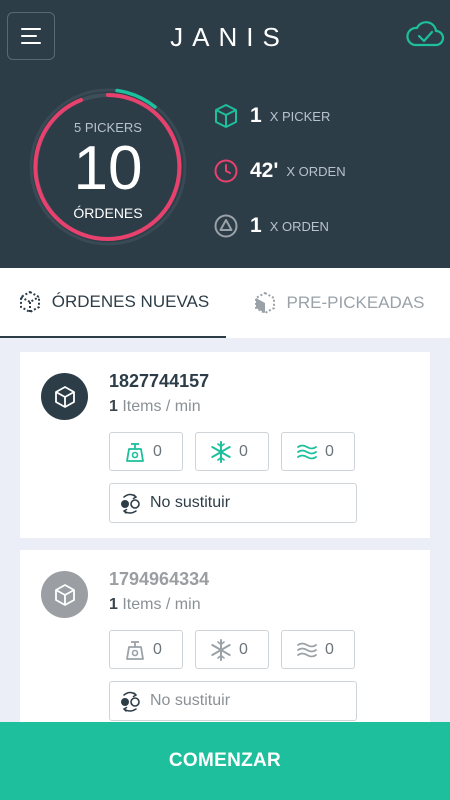 This screenshot has height=800, width=450. Describe the element at coordinates (279, 171) in the screenshot. I see `stat-time-per-order: 42' X ORDEN` at that location.